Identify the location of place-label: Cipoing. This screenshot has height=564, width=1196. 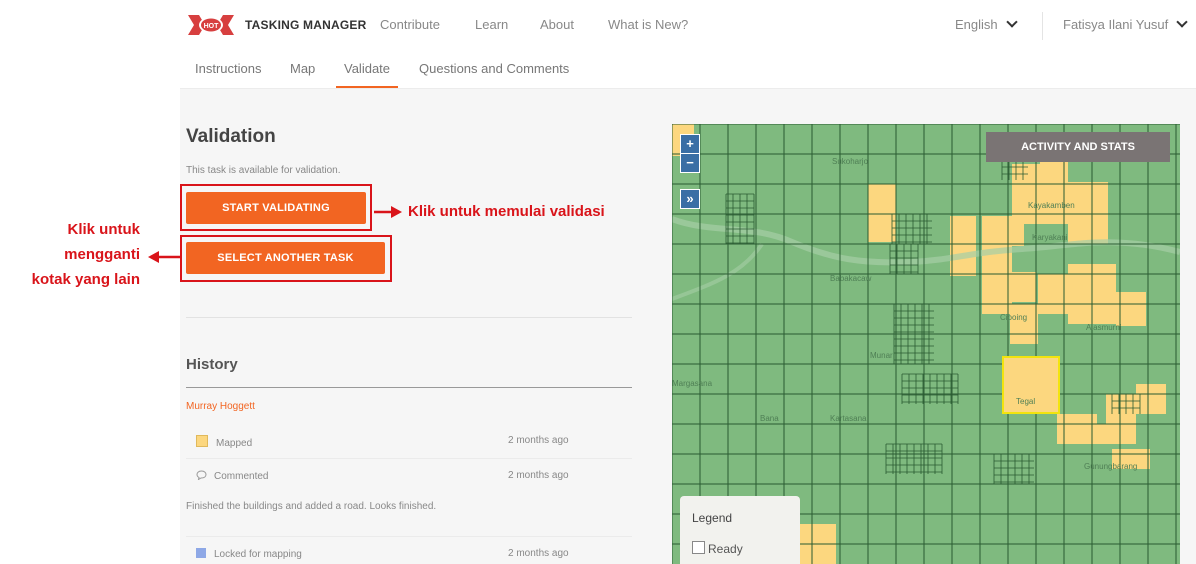
(1013, 317).